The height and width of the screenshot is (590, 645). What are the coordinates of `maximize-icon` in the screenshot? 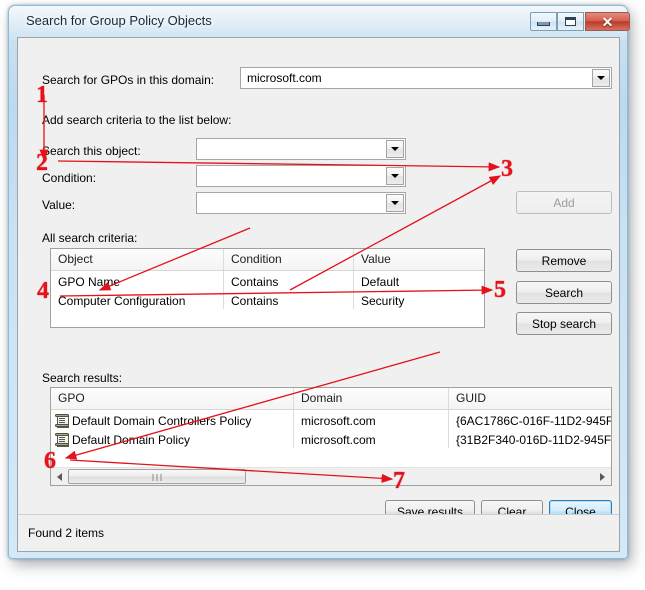 It's located at (570, 21).